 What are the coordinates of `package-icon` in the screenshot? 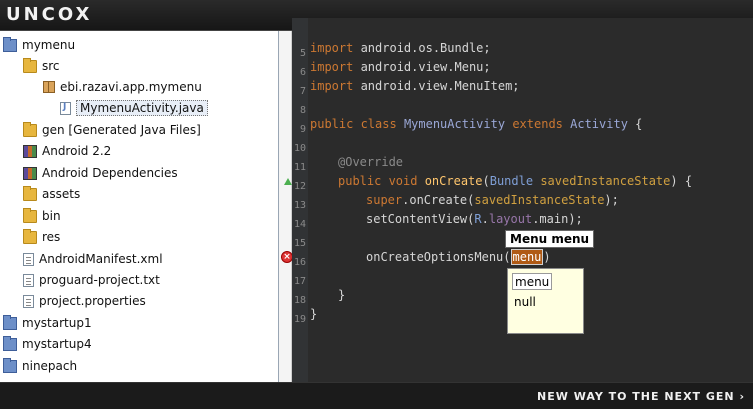 It's located at (49, 87).